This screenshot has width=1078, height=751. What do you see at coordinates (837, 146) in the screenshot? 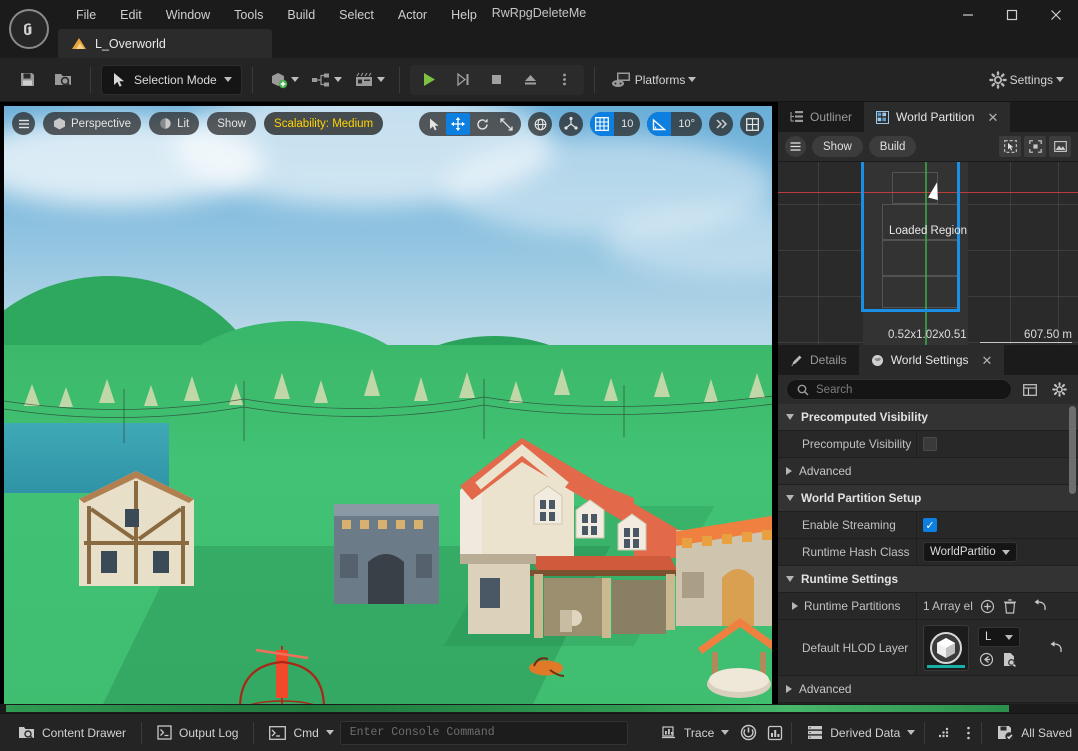
I see `wp-show-button: Show` at bounding box center [837, 146].